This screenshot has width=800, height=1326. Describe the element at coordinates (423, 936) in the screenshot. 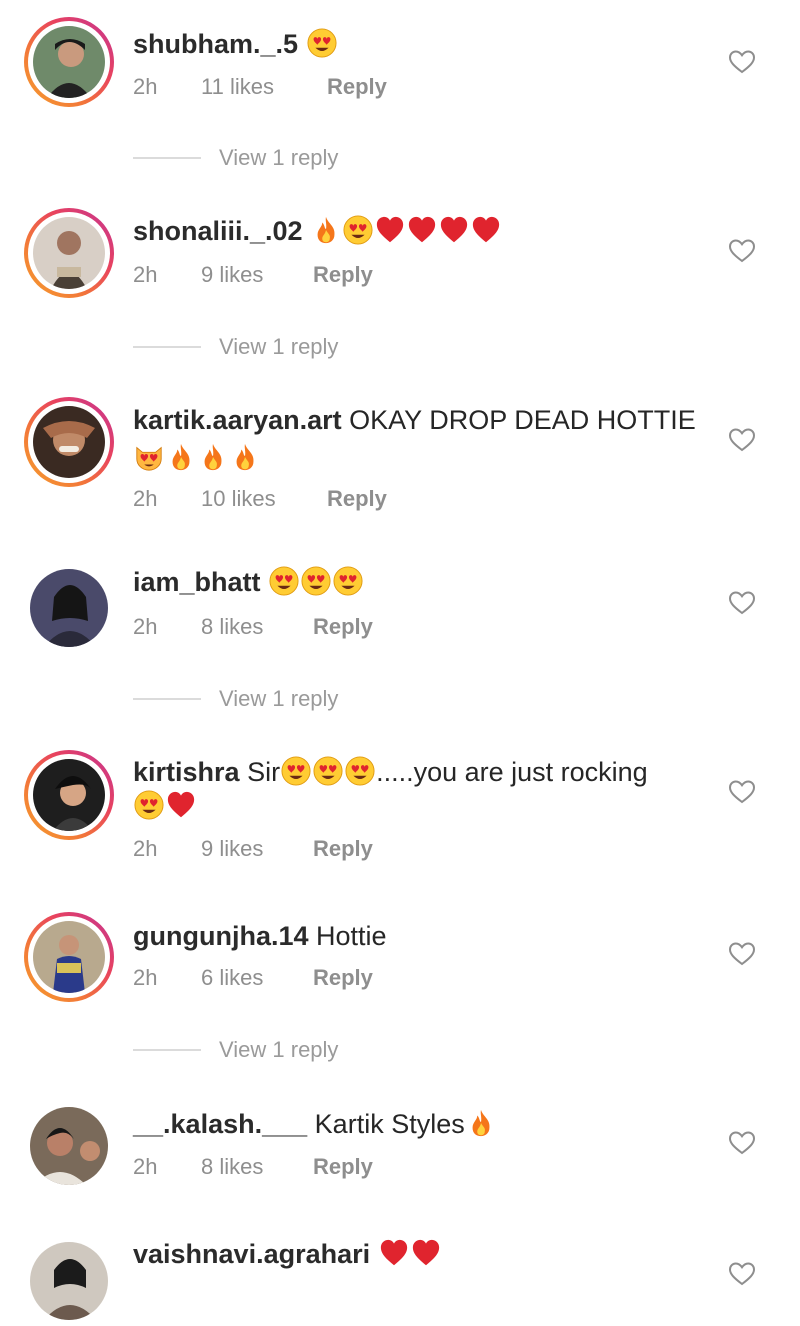

I see `comment-text: gungunjha.14 Hottie` at that location.